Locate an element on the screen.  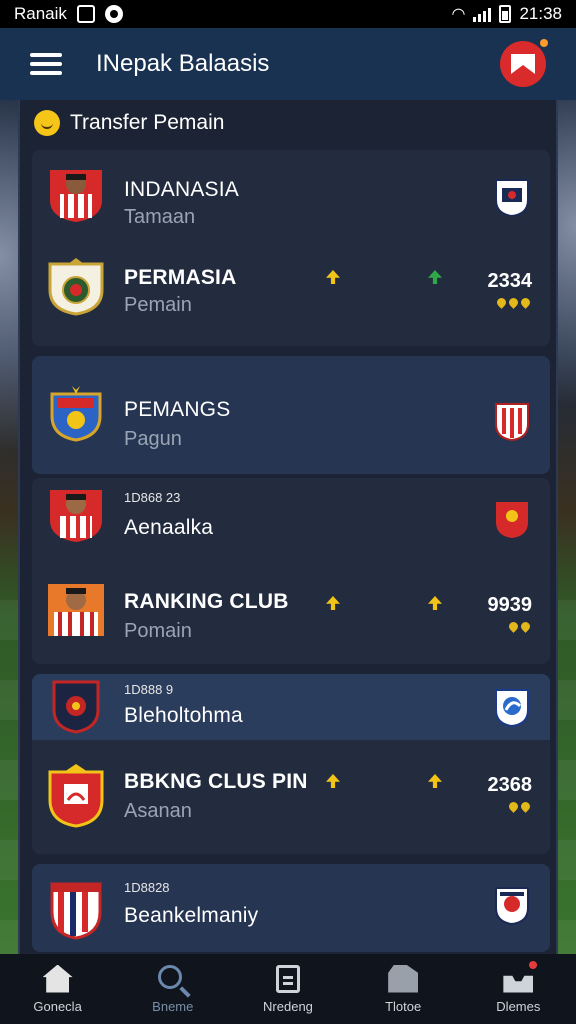
list-item: RANKING CLUB Pomain 9939 is located at coordinates (291, 613).